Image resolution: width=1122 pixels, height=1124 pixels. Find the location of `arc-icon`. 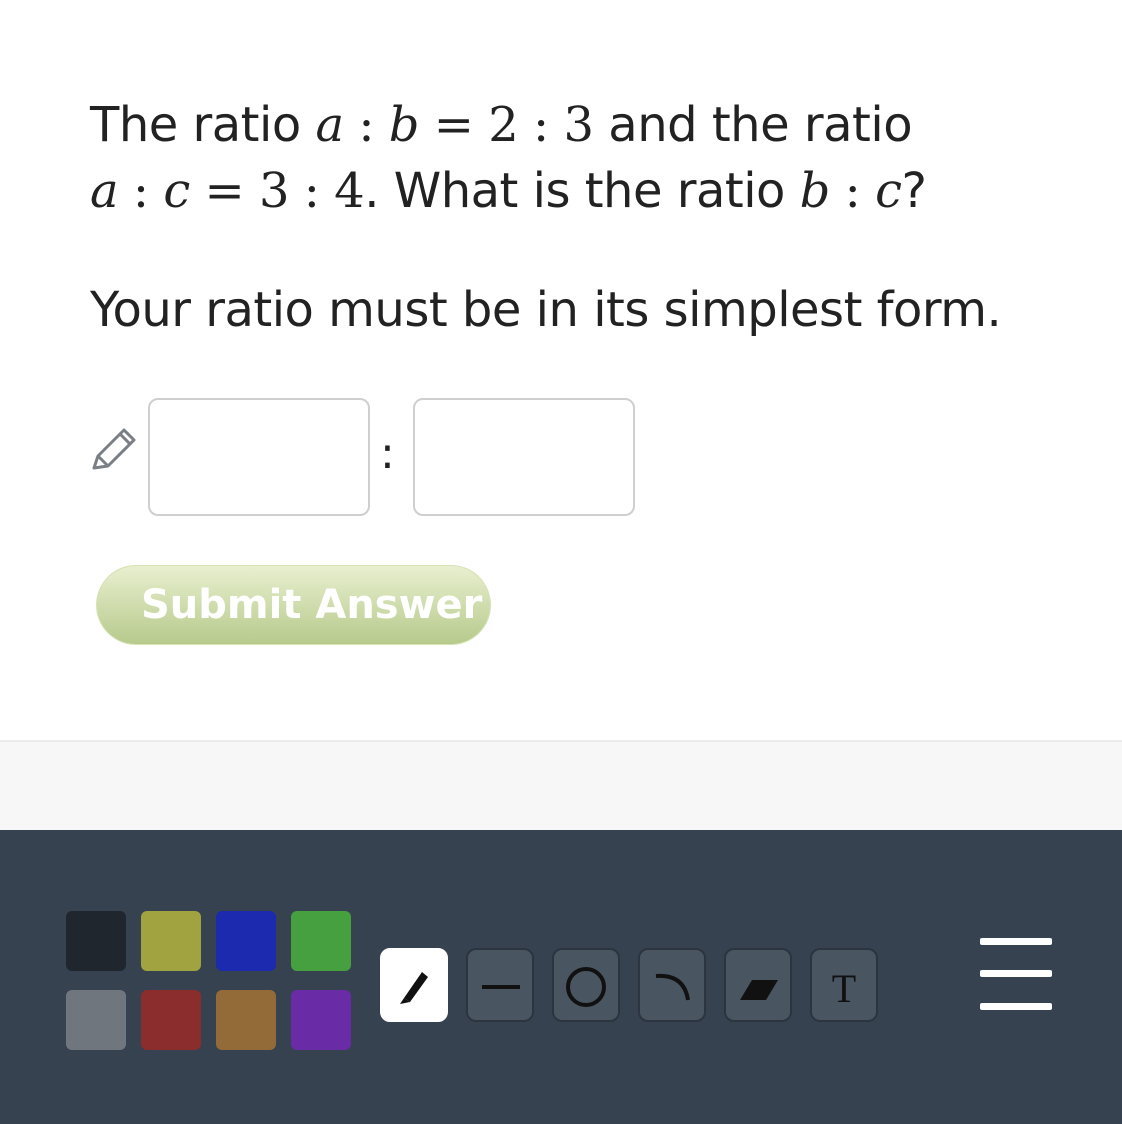

arc-icon is located at coordinates (672, 987).